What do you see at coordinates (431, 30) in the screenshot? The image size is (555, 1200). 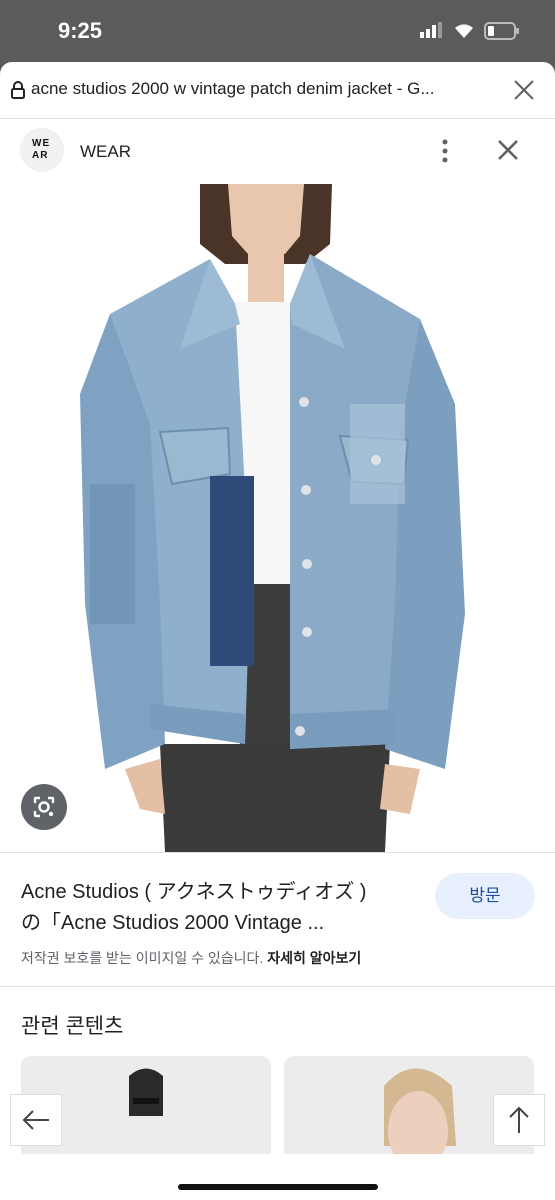 I see `cellular-signal-icon` at bounding box center [431, 30].